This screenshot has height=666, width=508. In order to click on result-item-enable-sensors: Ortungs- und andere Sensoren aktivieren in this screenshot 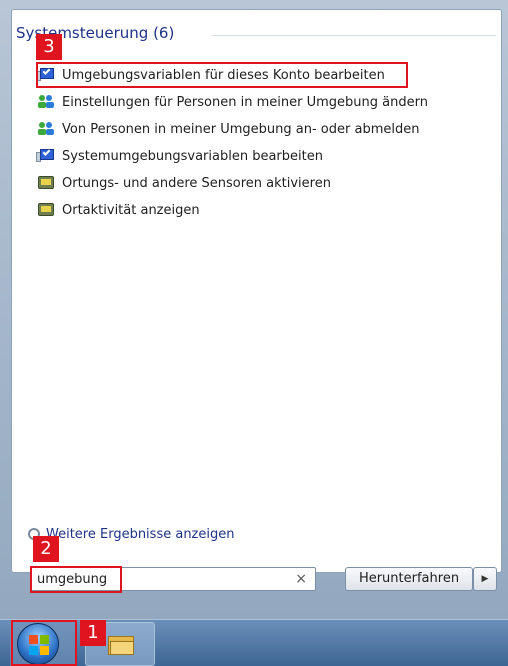, I will do `click(246, 183)`.